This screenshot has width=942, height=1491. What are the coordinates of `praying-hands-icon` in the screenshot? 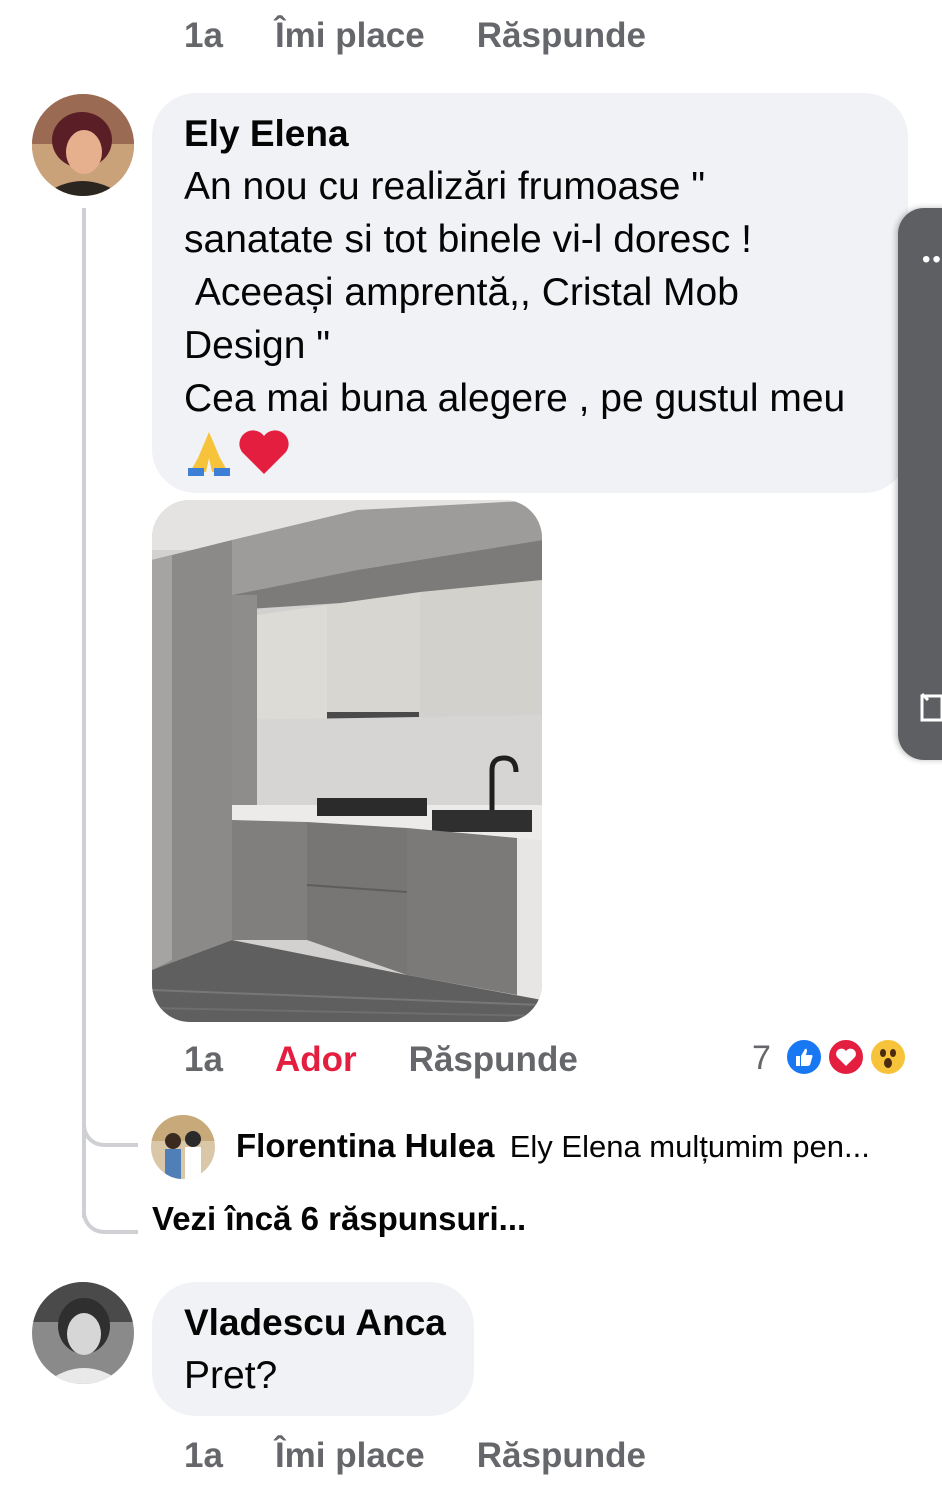 It's located at (209, 454).